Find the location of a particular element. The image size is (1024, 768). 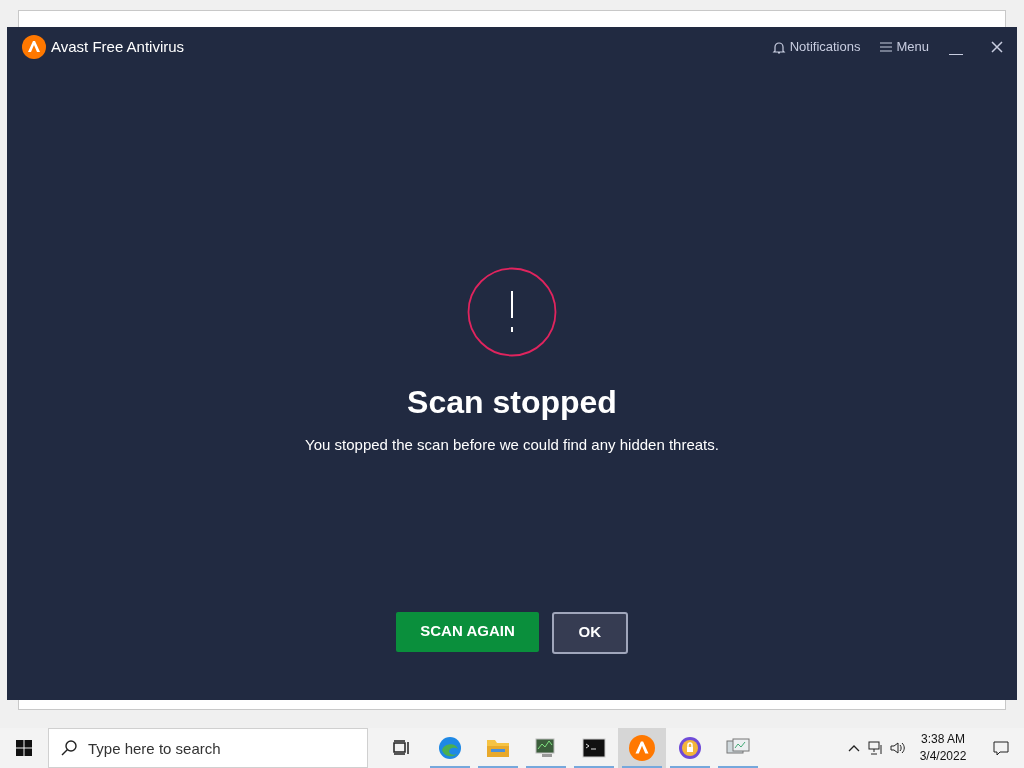

search-field: Type here to search is located at coordinates (208, 748).